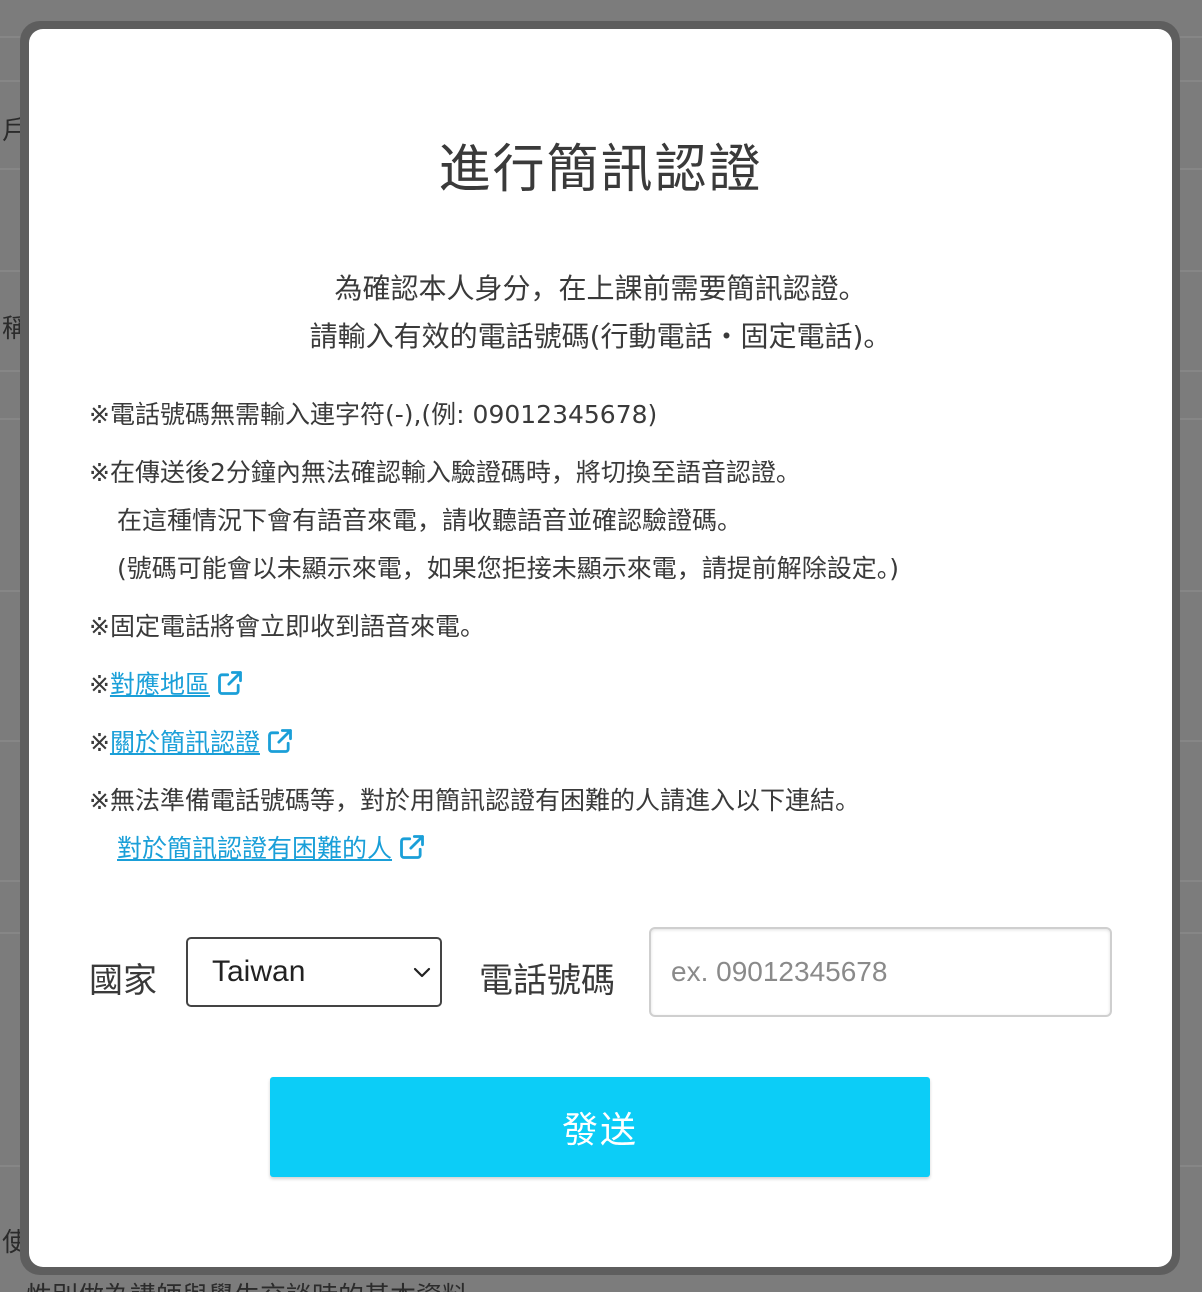 This screenshot has height=1292, width=1202. Describe the element at coordinates (159, 684) in the screenshot. I see `region-link-label: 對應地區` at that location.